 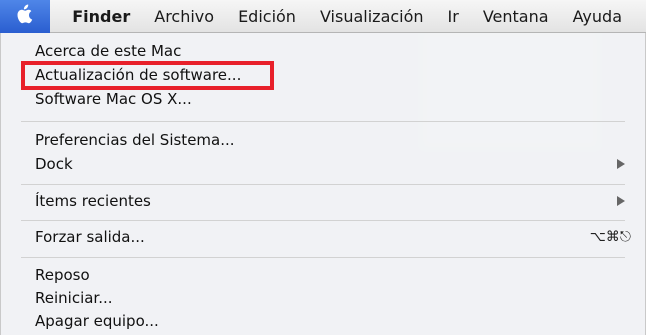 I want to click on highlight-annotation-box, so click(x=147, y=75).